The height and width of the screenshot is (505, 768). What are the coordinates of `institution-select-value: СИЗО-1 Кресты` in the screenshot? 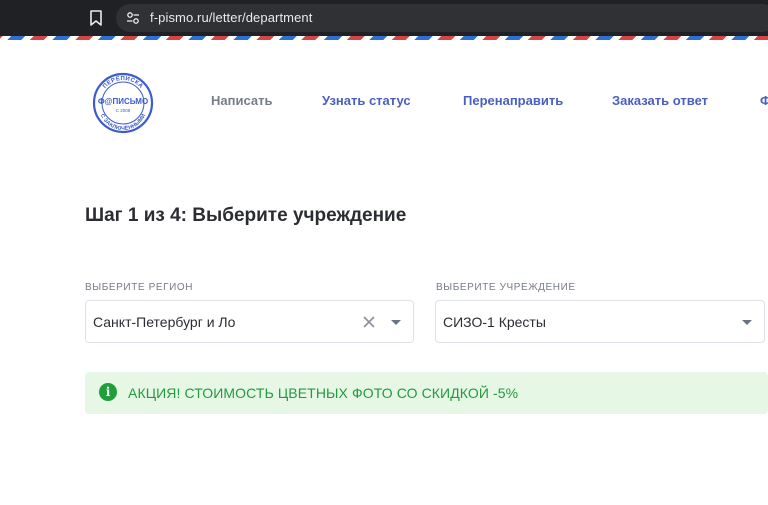 It's located at (494, 322).